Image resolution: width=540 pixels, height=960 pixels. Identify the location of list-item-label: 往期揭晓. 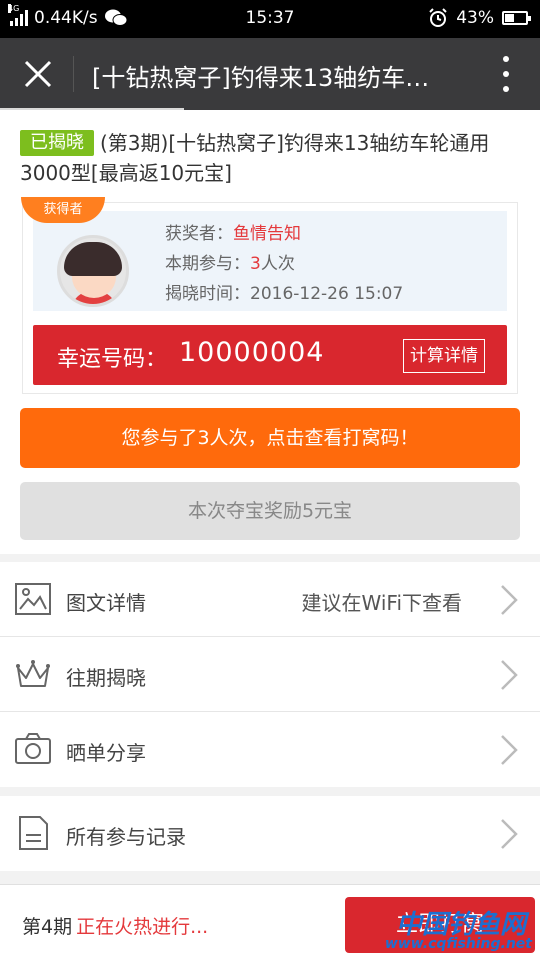
(106, 678).